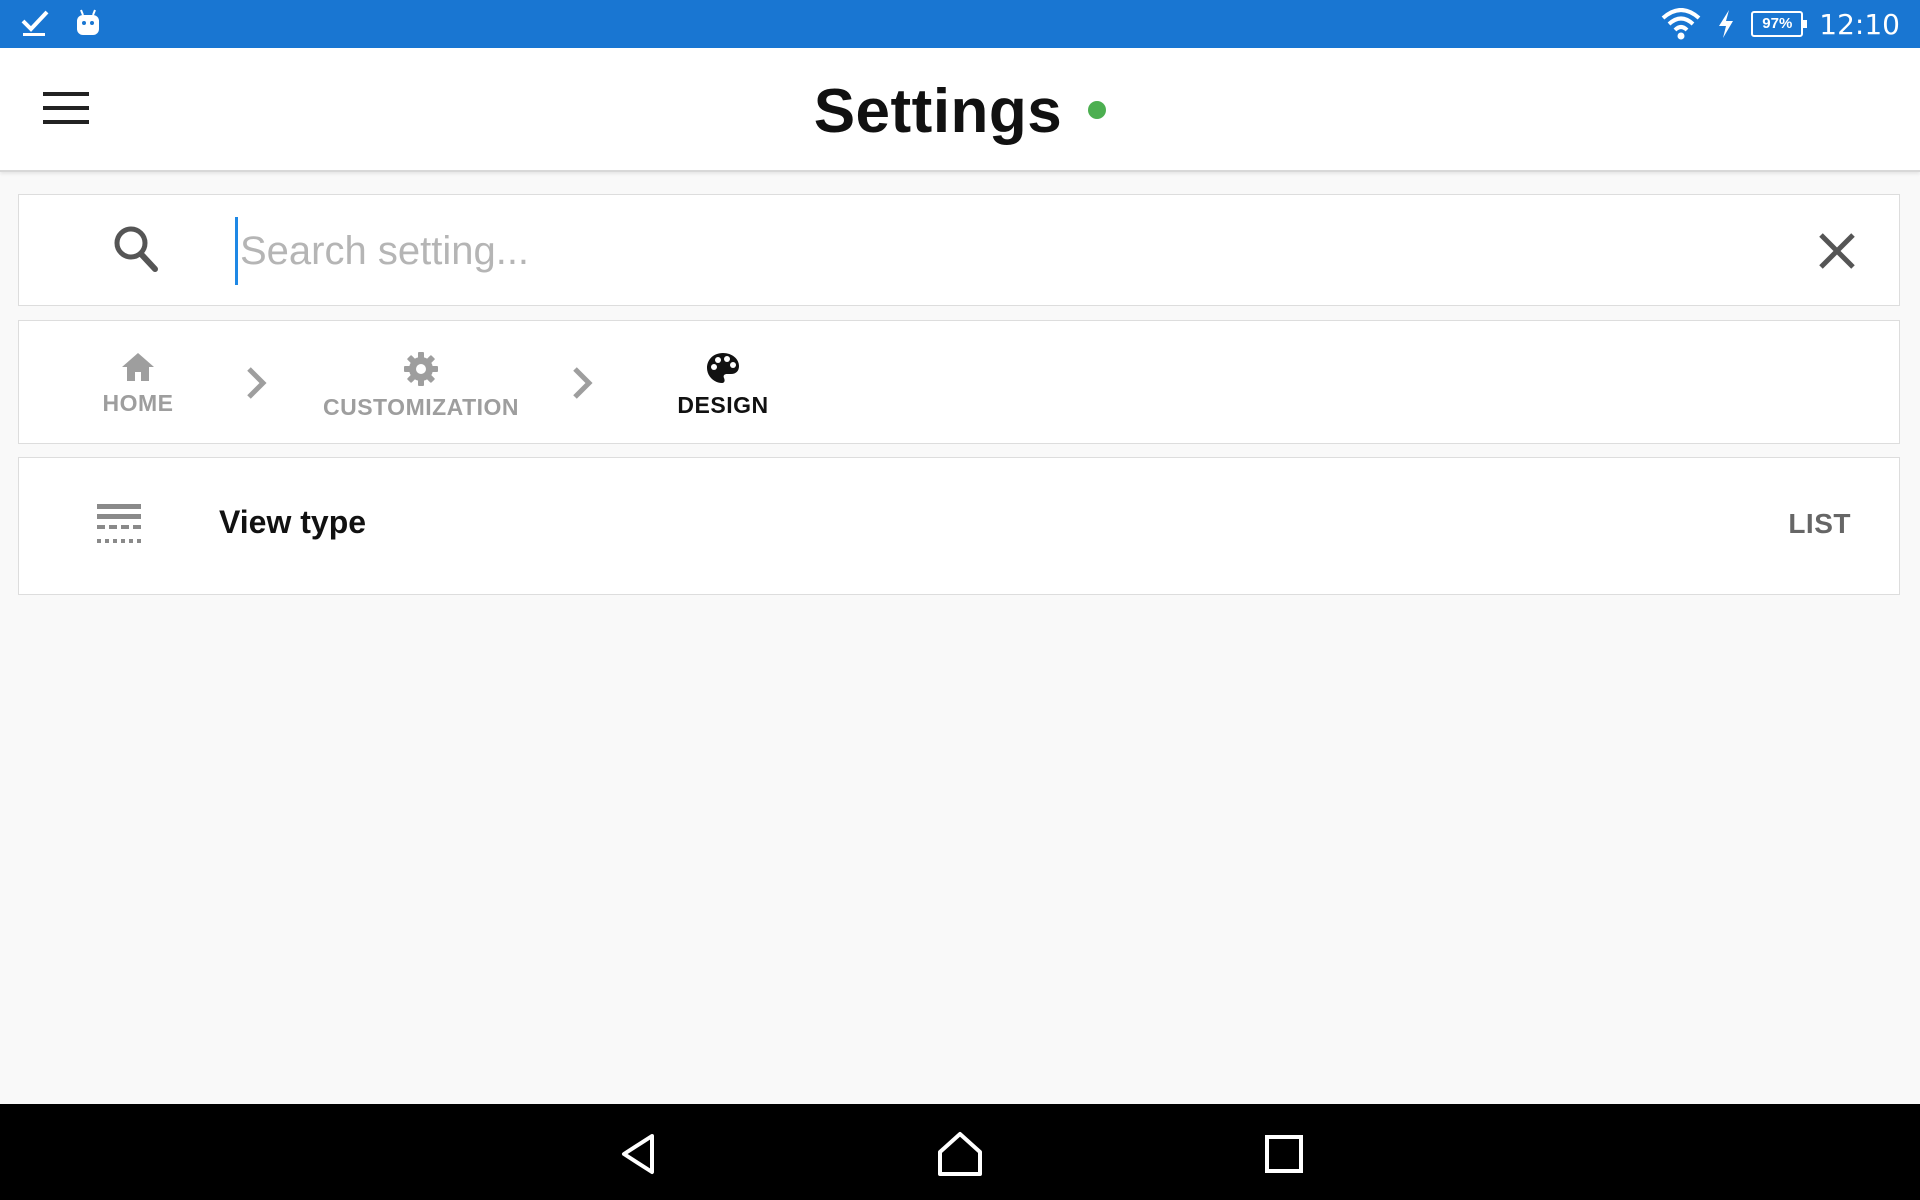 This screenshot has width=1920, height=1200. What do you see at coordinates (1008, 251) in the screenshot?
I see `search-input` at bounding box center [1008, 251].